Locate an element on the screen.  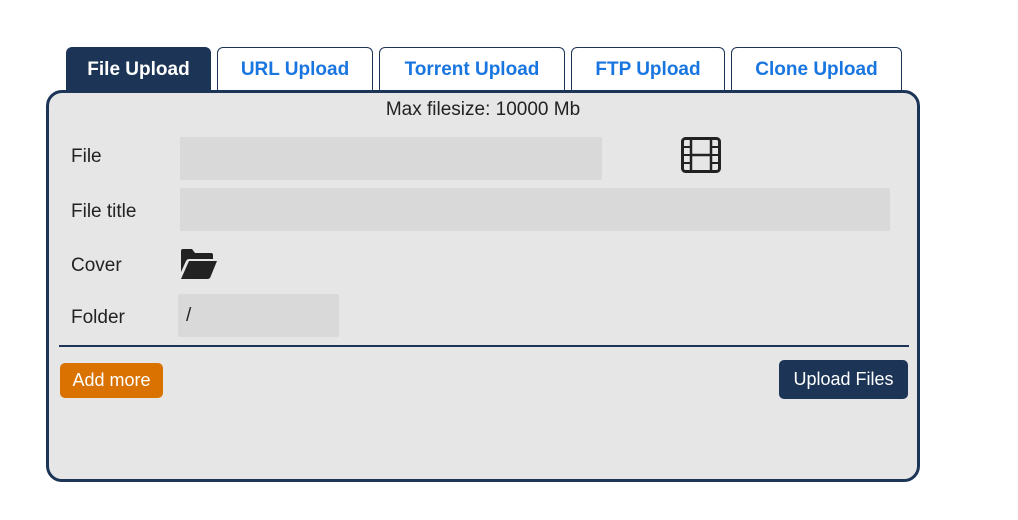
tab-torrent-upload: Torrent Upload is located at coordinates (472, 69).